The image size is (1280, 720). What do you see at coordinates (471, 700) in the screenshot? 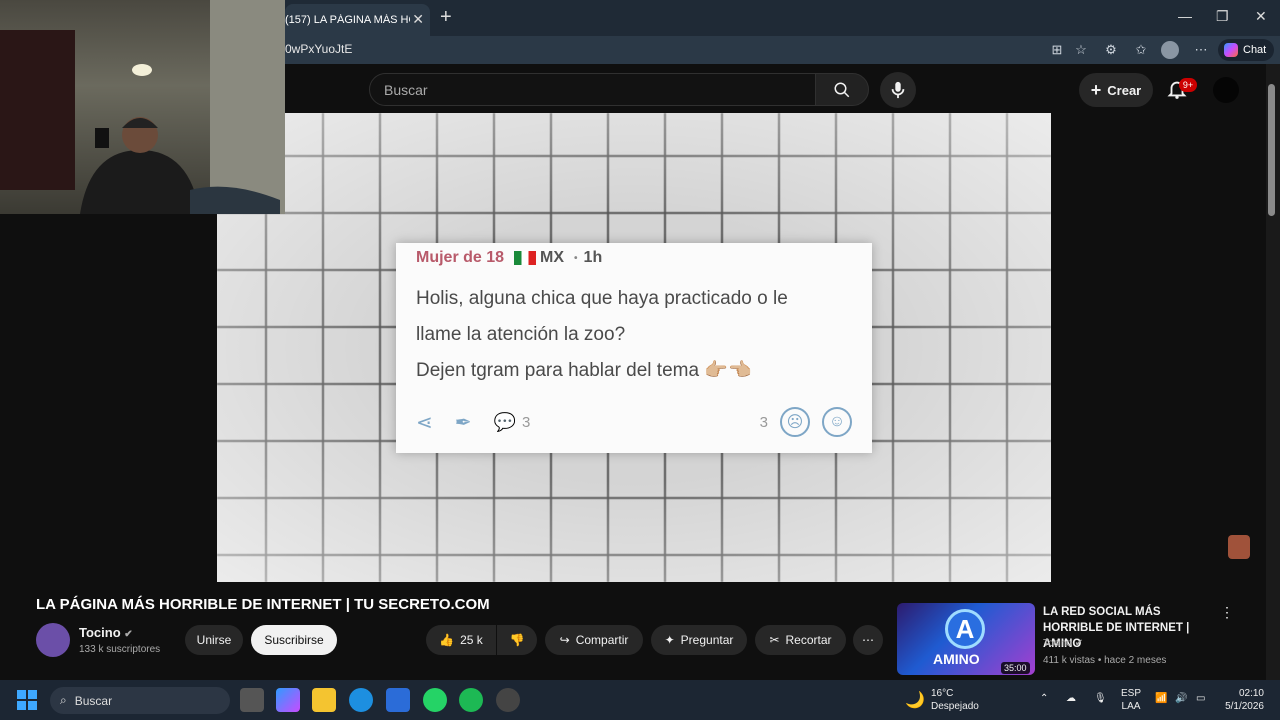
I see `spotify-icon` at bounding box center [471, 700].